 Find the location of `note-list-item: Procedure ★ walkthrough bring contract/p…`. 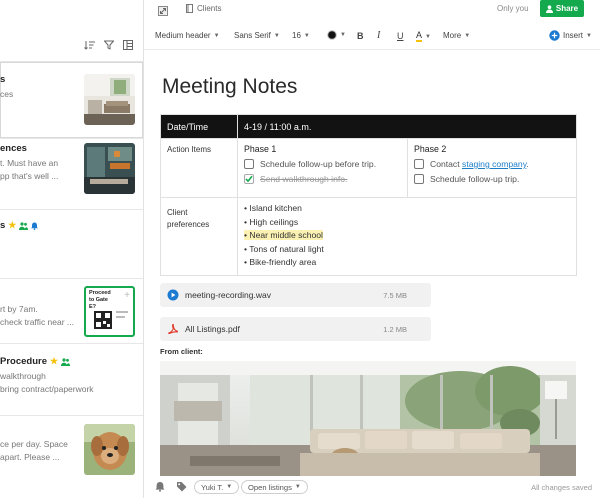

note-list-item: Procedure ★ walkthrough bring contract/p… is located at coordinates (71, 380).